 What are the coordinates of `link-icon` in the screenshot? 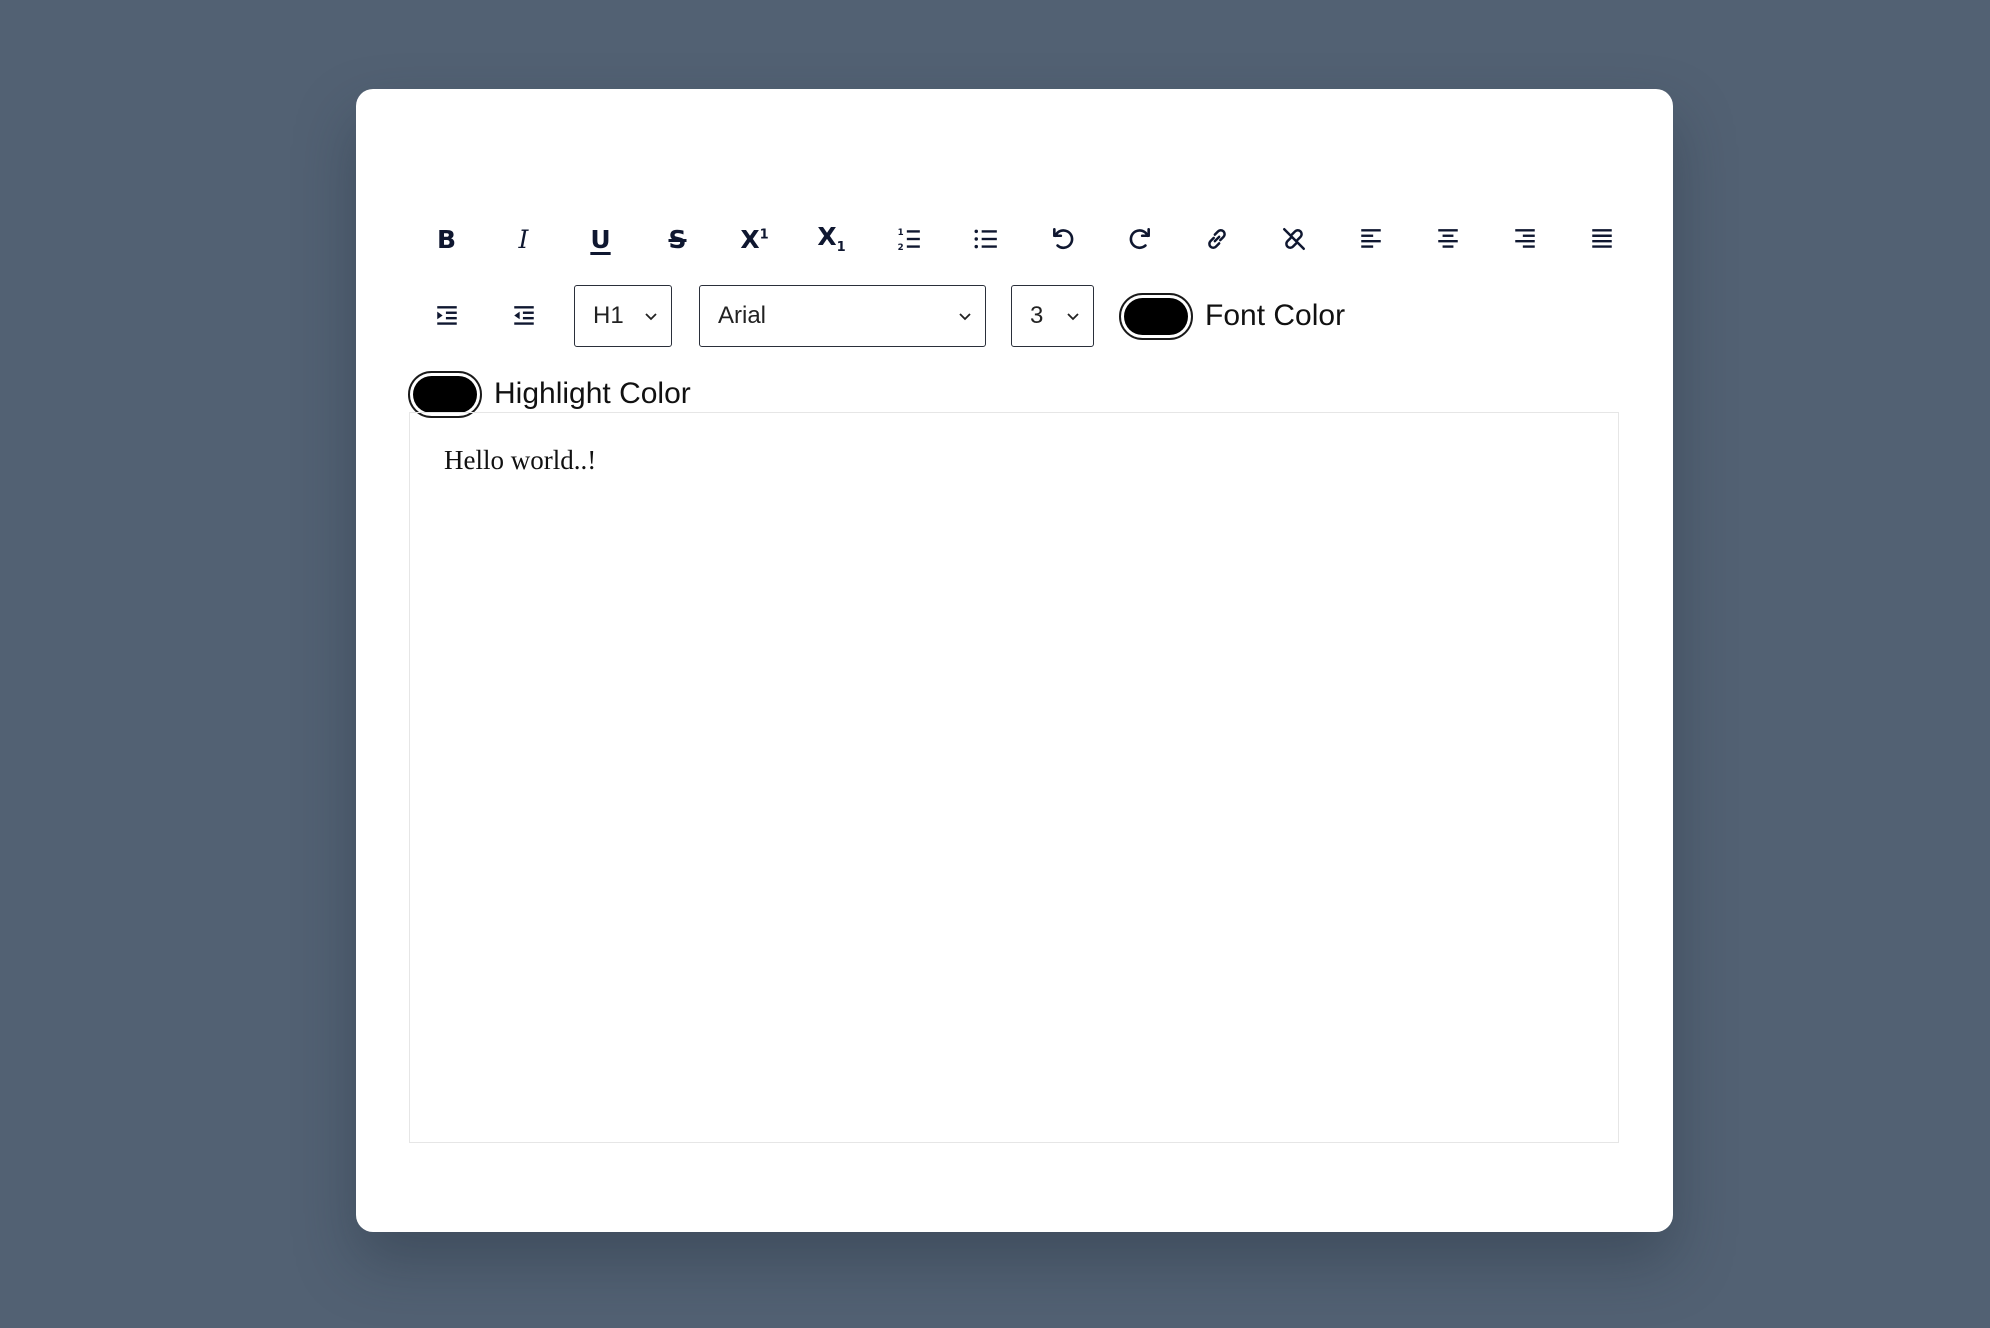 It's located at (1216, 239).